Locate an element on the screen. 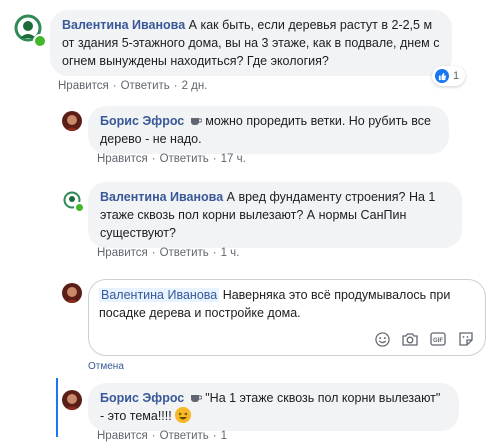 Image resolution: width=494 pixels, height=442 pixels. comment-actions: Нравится · Ответить · 17 ч. is located at coordinates (171, 159).